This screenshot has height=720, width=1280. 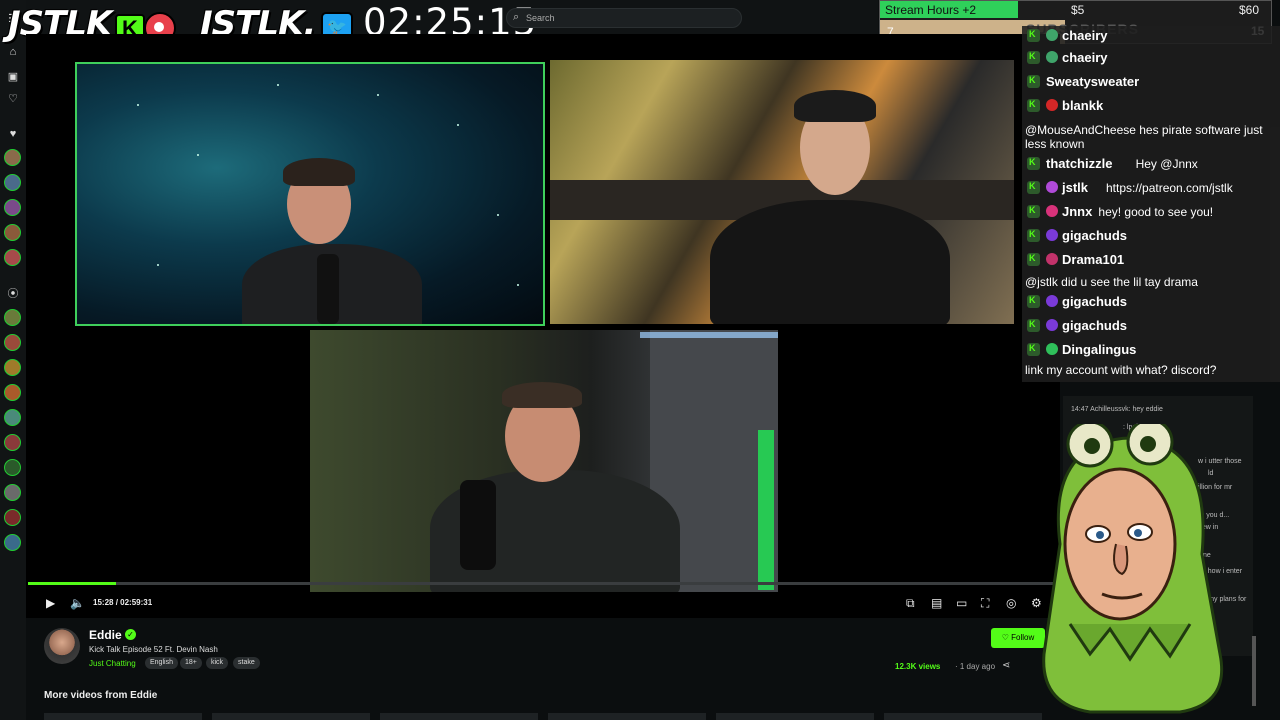 What do you see at coordinates (830, 262) in the screenshot?
I see `guest-body` at bounding box center [830, 262].